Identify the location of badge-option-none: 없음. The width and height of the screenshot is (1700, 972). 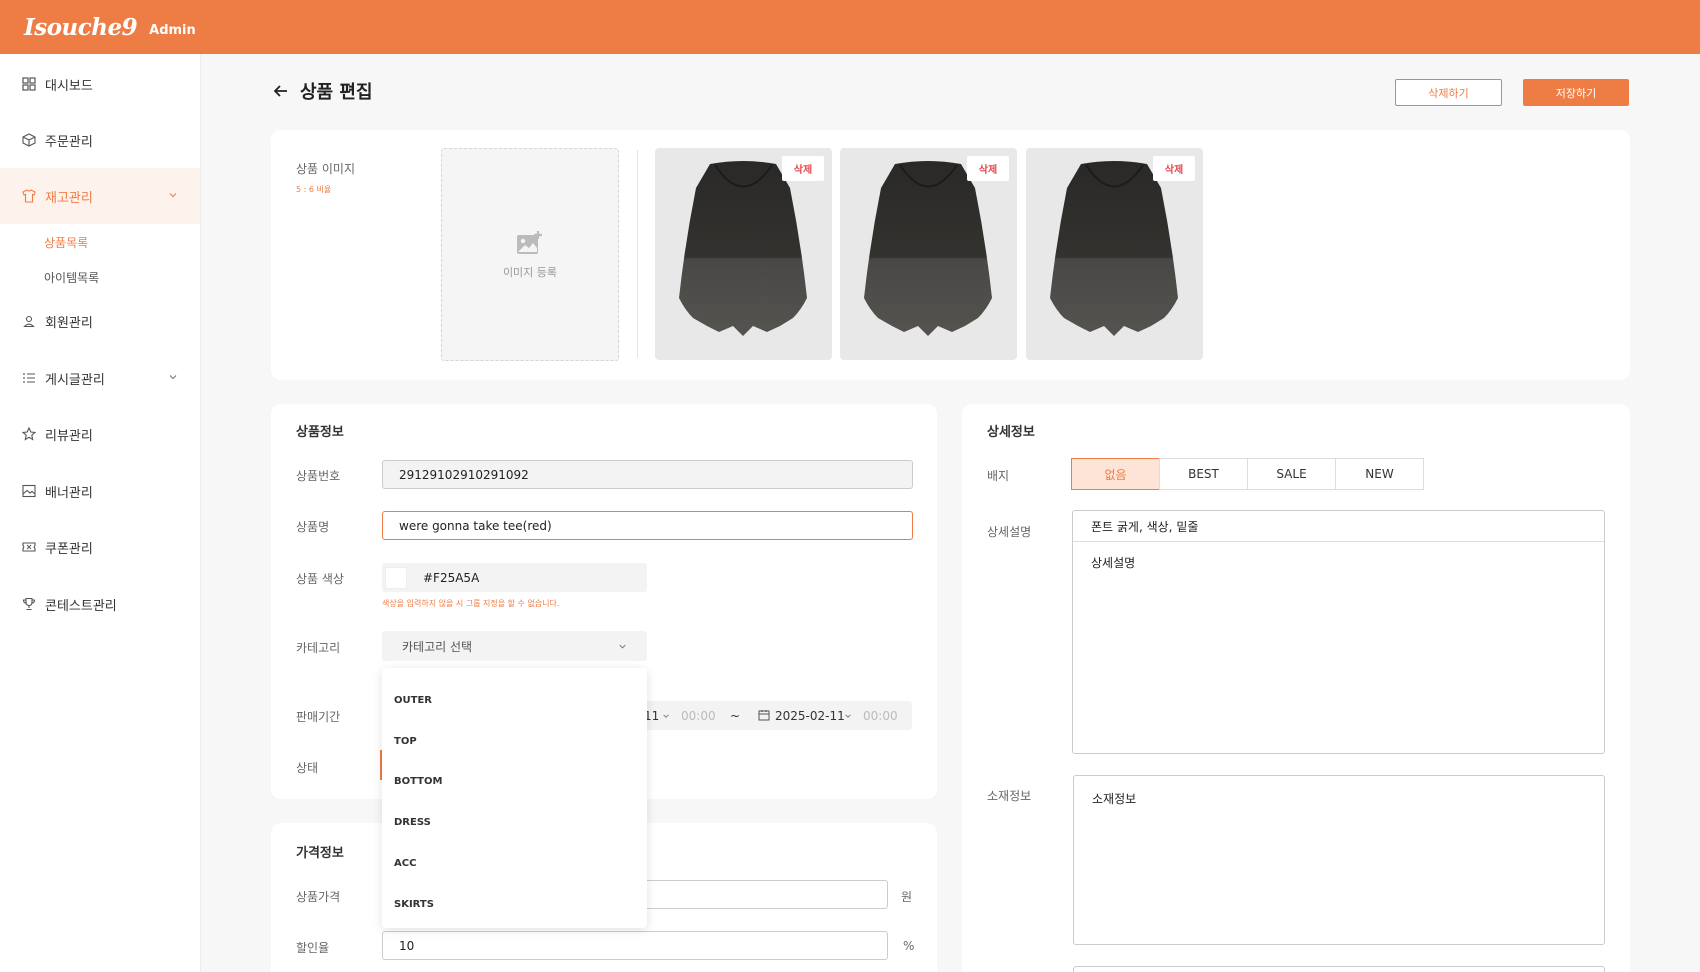
(1115, 474).